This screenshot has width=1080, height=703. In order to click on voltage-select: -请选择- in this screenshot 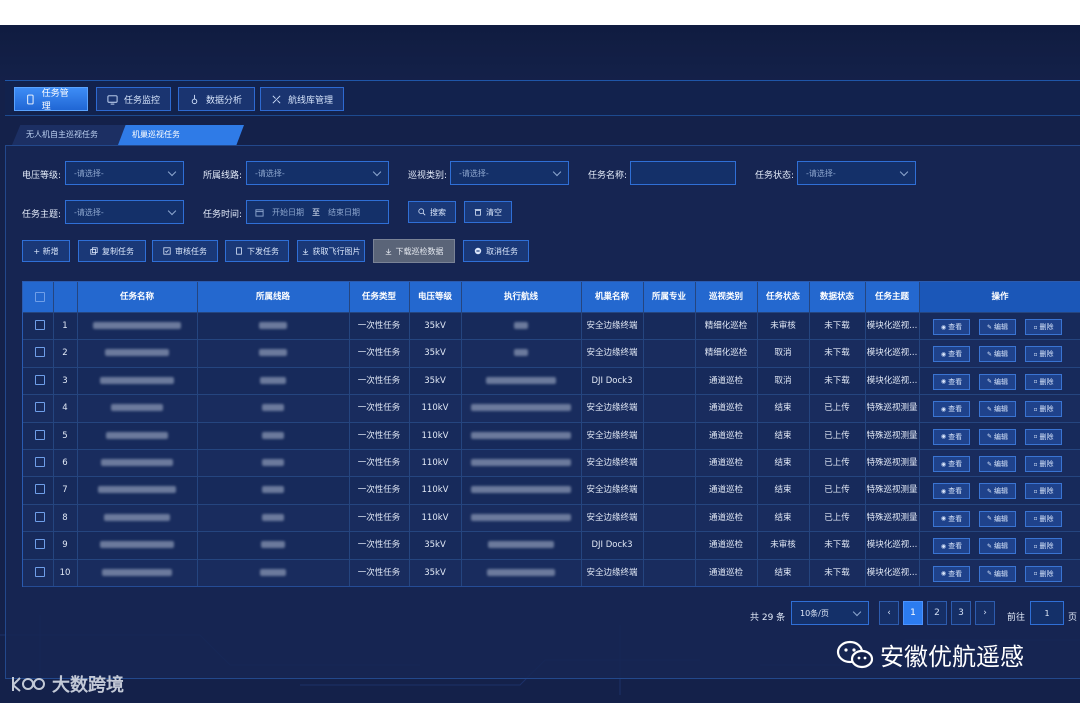, I will do `click(124, 173)`.